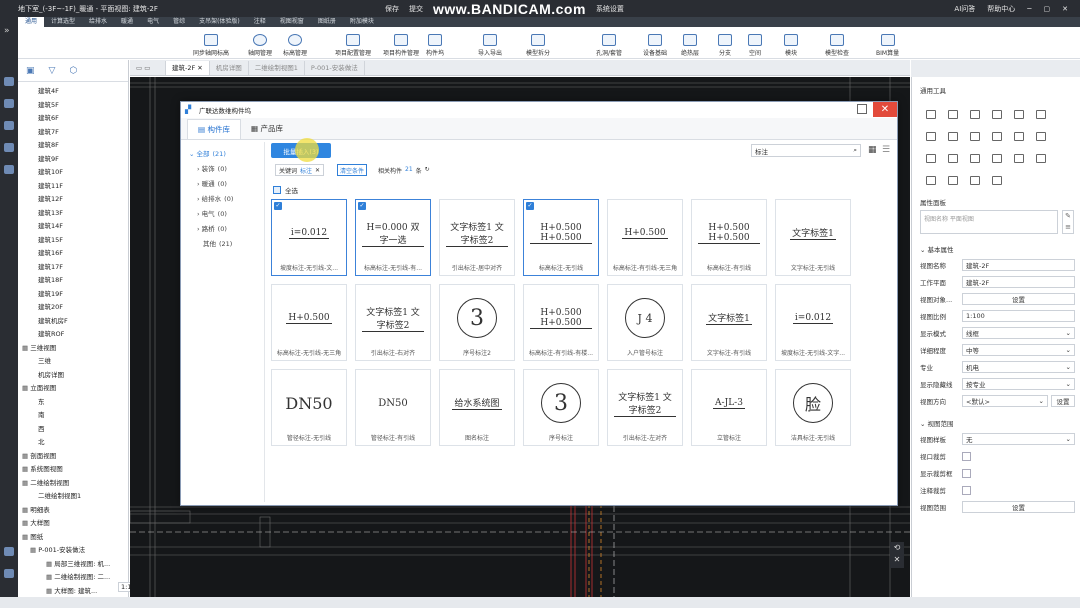 The image size is (1080, 608). Describe the element at coordinates (655, 43) in the screenshot. I see `ribbon-button: 设备基础` at that location.